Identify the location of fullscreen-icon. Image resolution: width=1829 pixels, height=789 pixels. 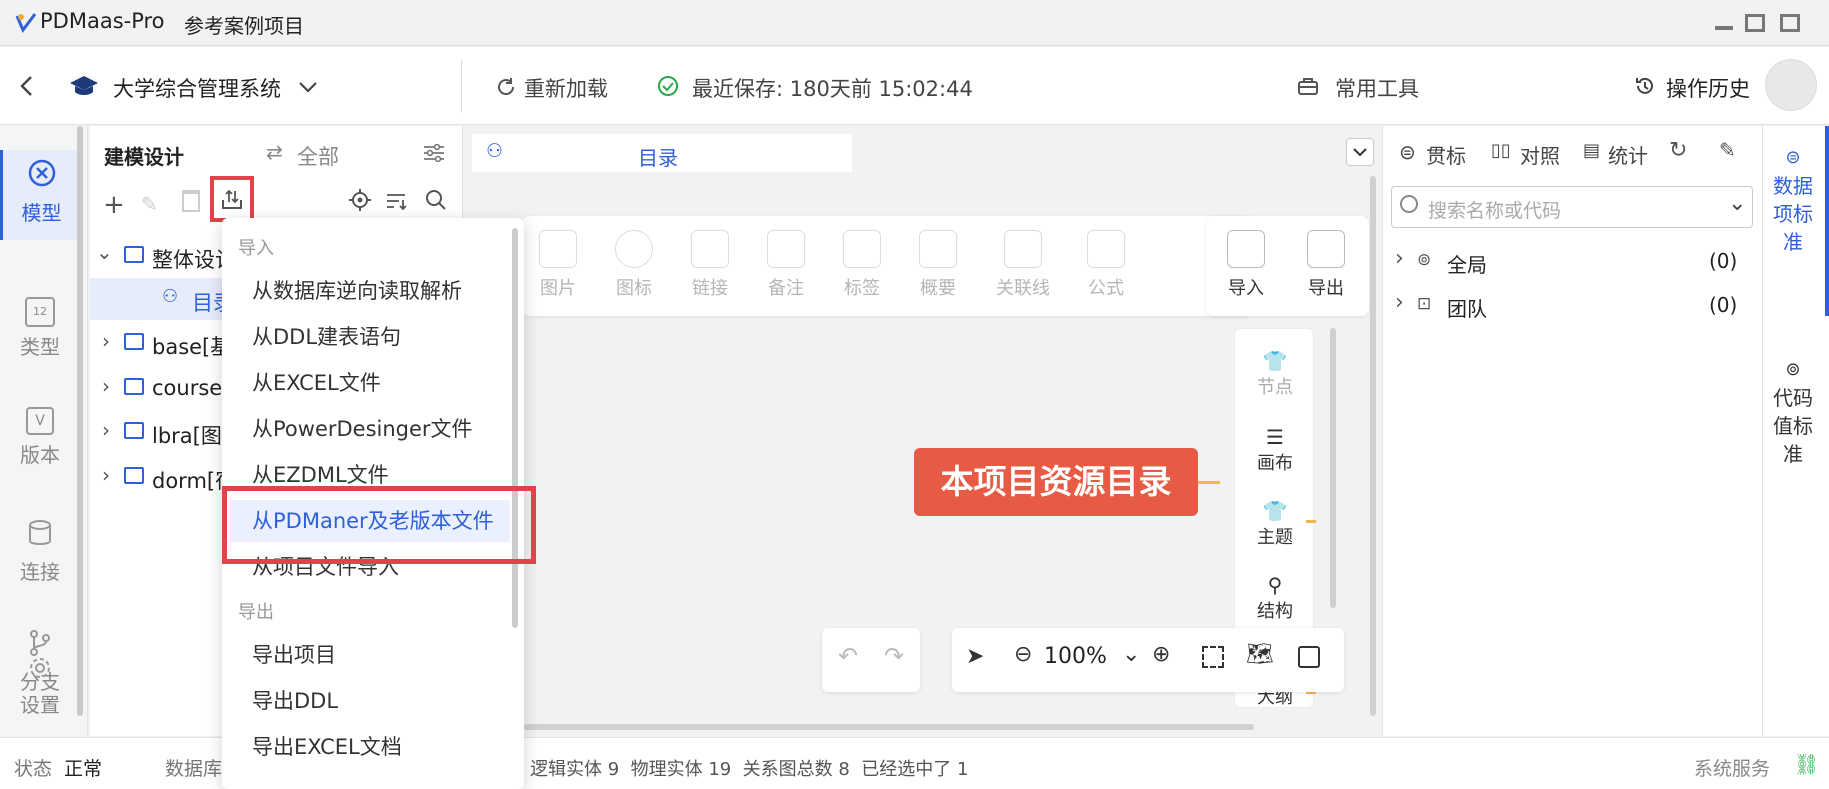
(1309, 657).